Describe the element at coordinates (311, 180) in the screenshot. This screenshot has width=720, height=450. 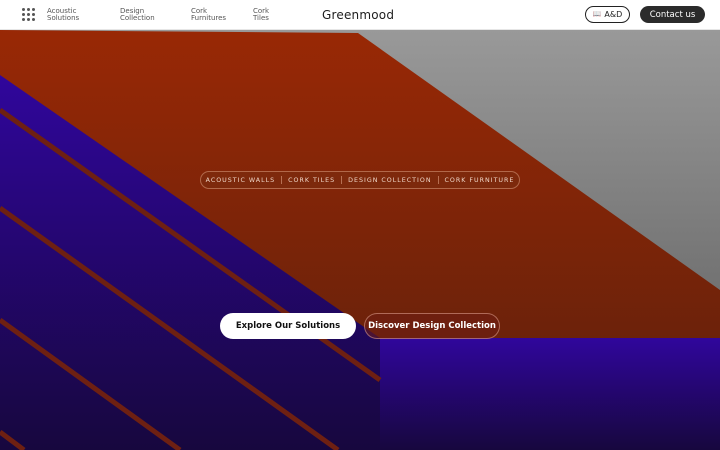
I see `tag-cork-tiles: CORK TILES` at that location.